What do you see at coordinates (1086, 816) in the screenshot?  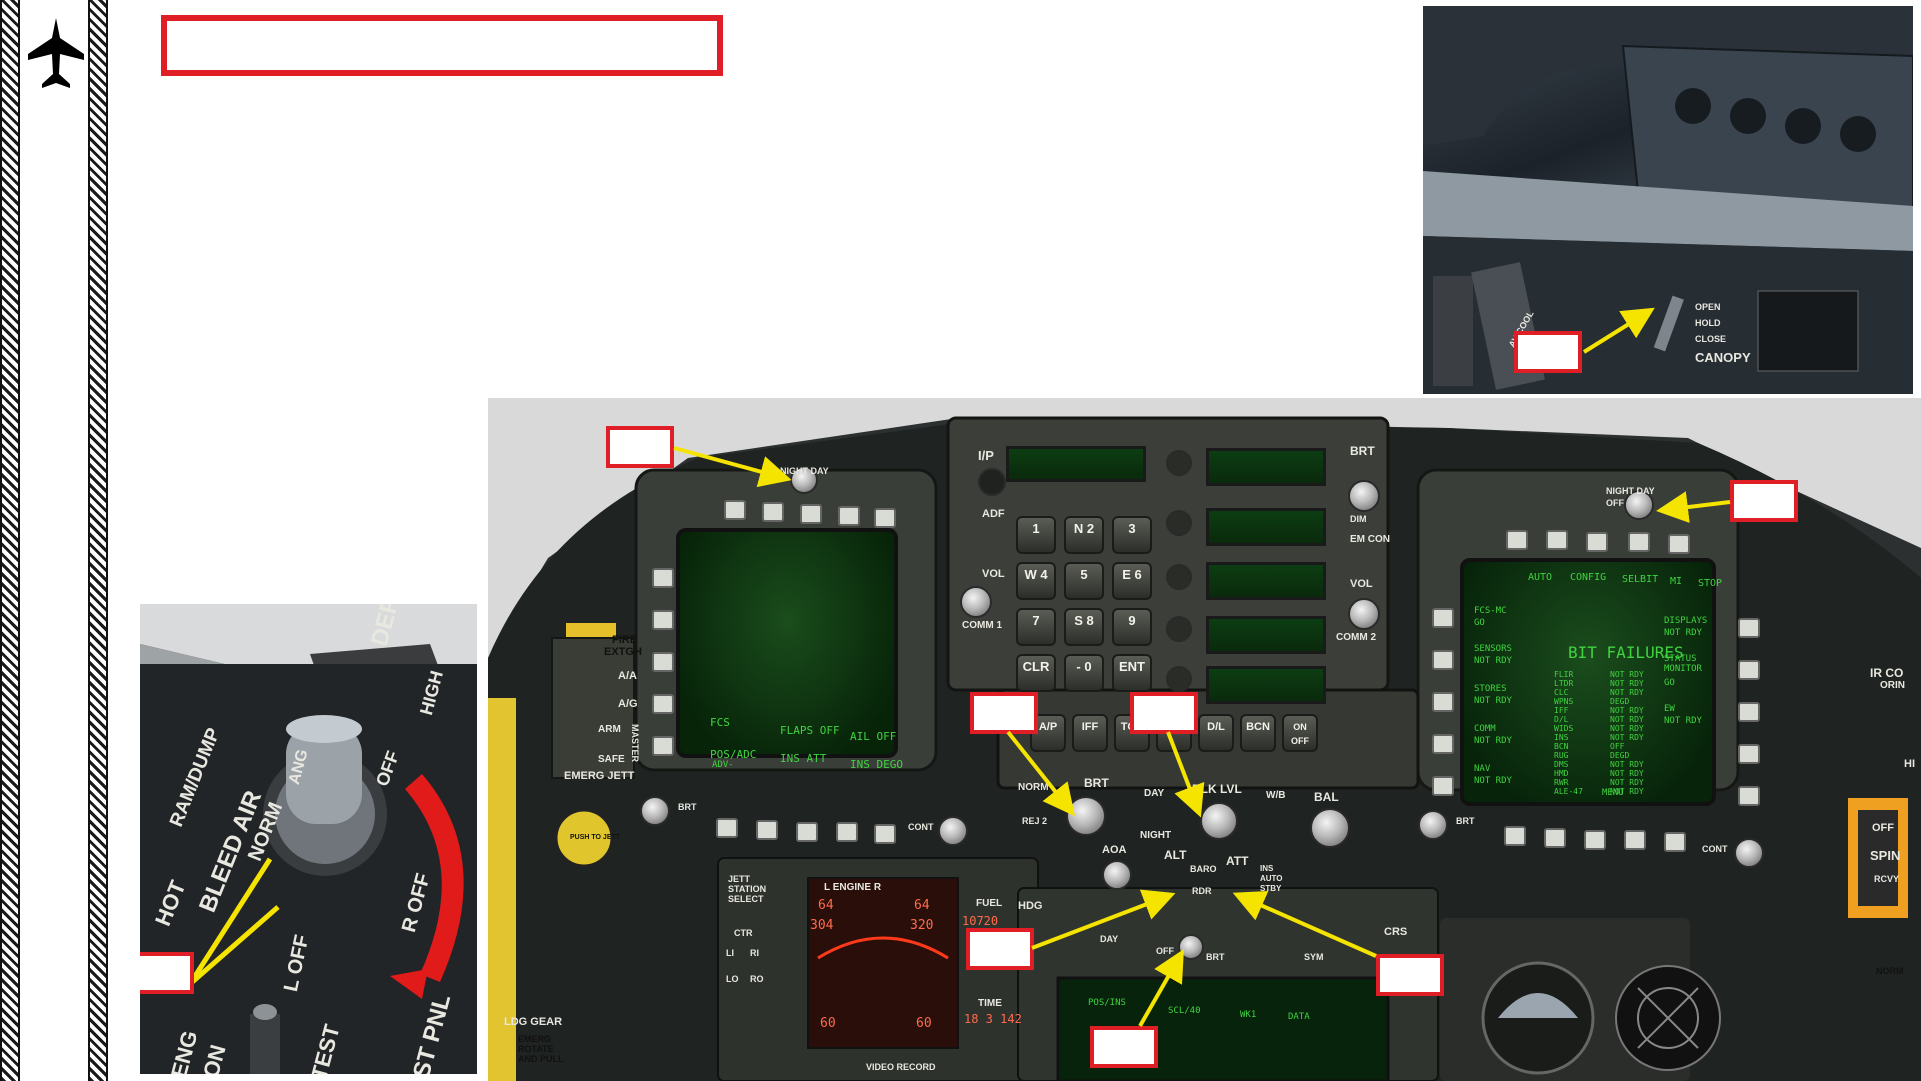 I see `hud-brt-knob` at bounding box center [1086, 816].